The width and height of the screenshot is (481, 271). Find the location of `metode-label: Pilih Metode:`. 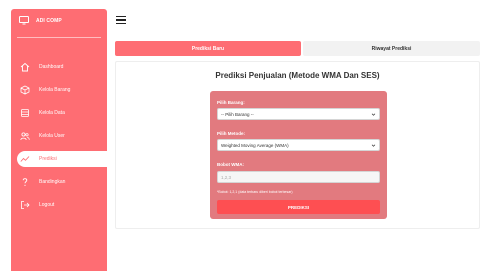

metode-label: Pilih Metode: is located at coordinates (231, 133).